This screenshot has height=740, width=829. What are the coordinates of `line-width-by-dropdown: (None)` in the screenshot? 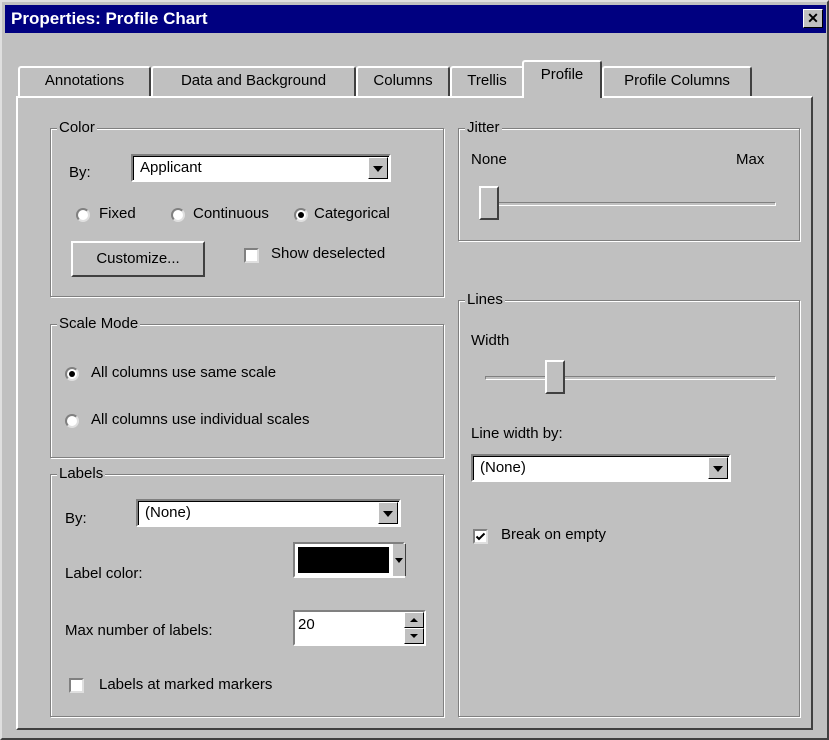 It's located at (601, 468).